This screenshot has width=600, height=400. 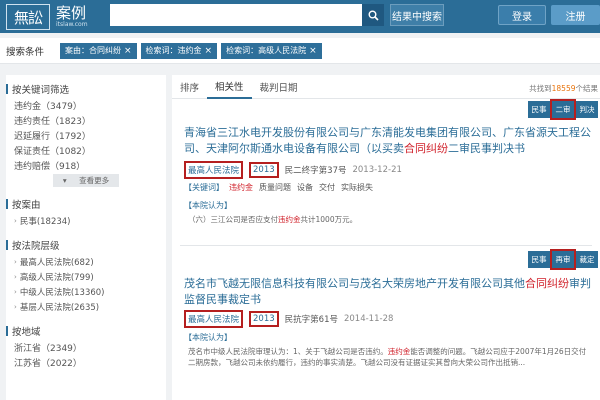 I want to click on document-type-badge: 判决, so click(x=587, y=109).